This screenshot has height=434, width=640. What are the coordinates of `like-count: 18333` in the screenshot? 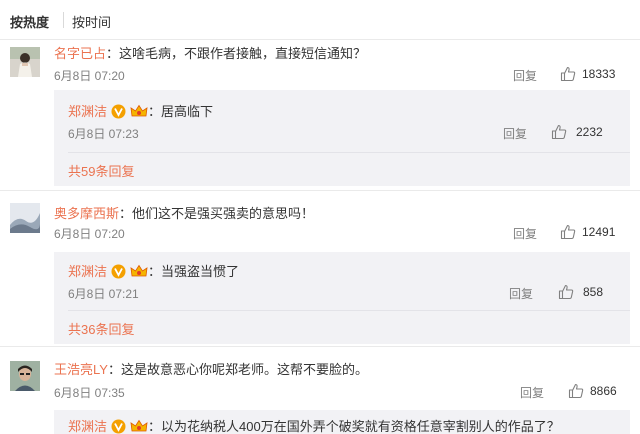 It's located at (599, 74).